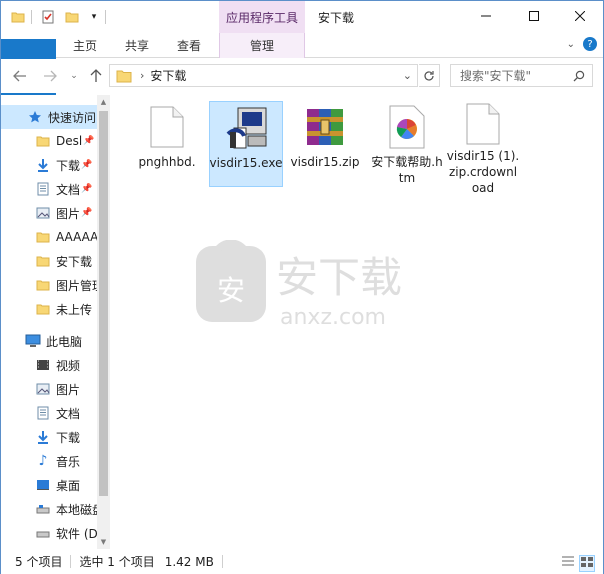  I want to click on file-item: 安下载帮助.htm, so click(407, 144).